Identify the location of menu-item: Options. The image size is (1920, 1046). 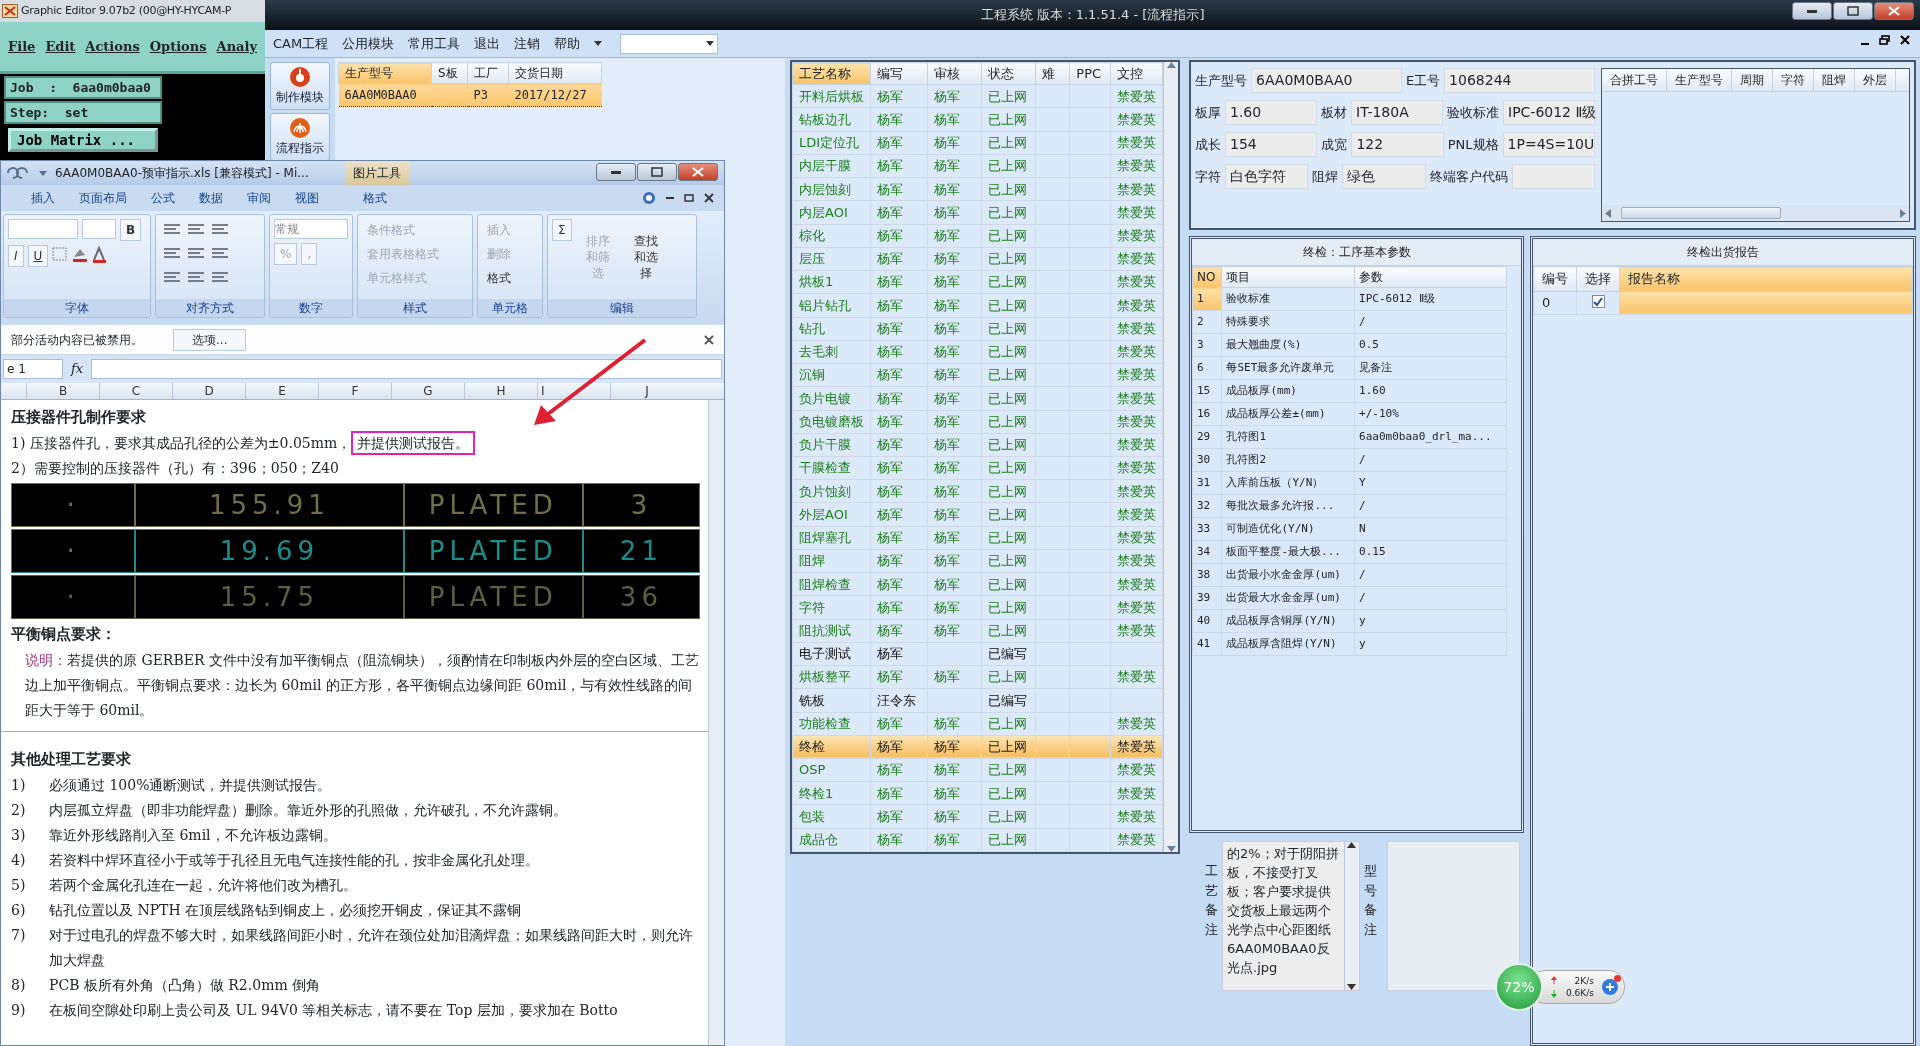
(178, 46).